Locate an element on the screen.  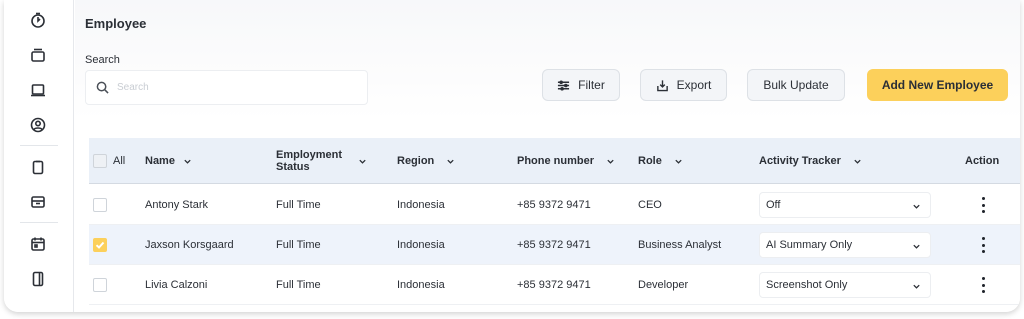
activity-tracker-value: AI Summary Only is located at coordinates (809, 245).